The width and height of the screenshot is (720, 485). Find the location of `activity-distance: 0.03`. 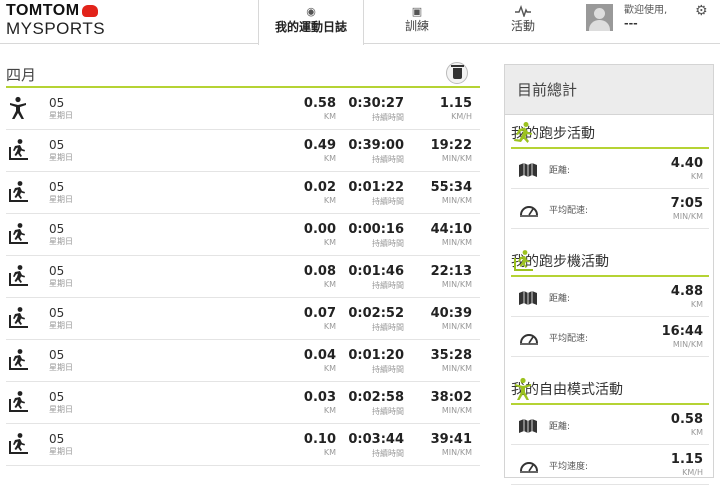

activity-distance: 0.03 is located at coordinates (319, 397).